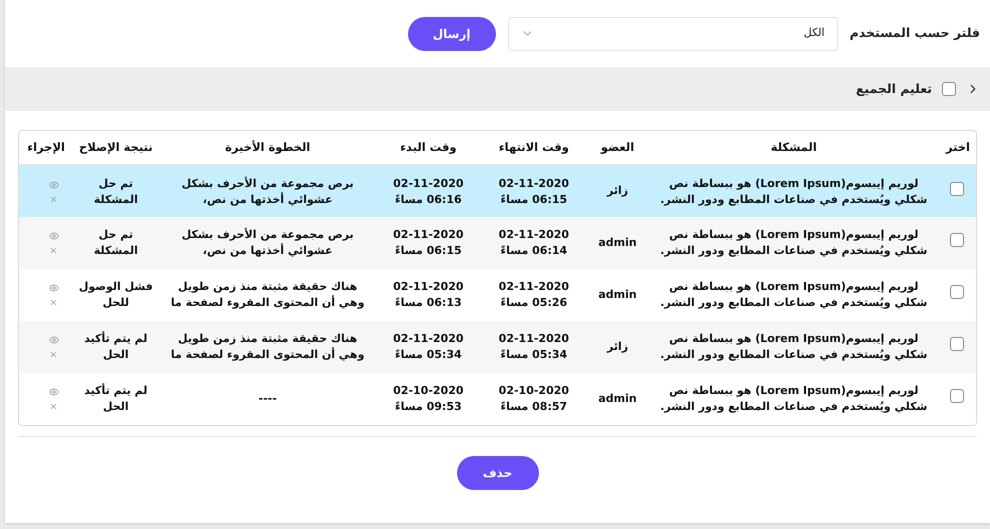 This screenshot has height=529, width=990. I want to click on delete-button: حذف, so click(497, 473).